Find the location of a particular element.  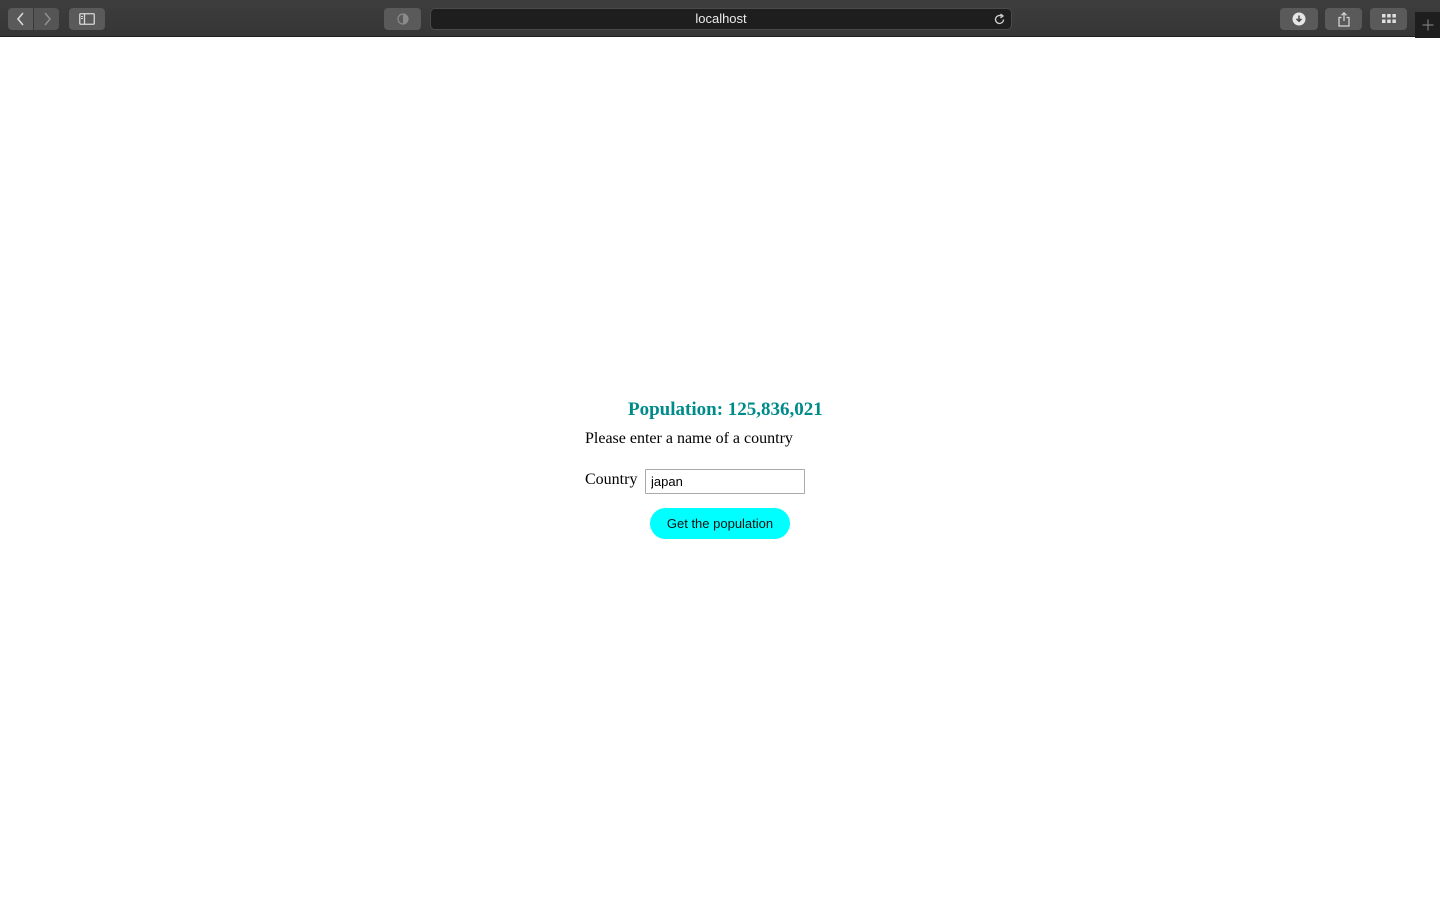

tab-overview-button is located at coordinates (1388, 19).